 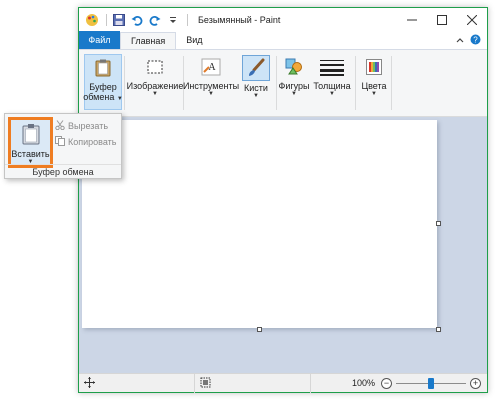 I want to click on zoom-slider-thumb, so click(x=431, y=383).